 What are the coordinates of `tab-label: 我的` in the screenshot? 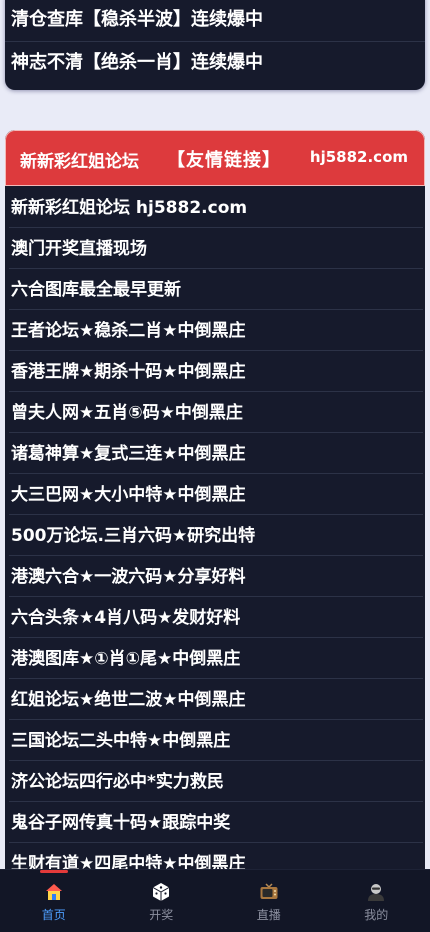 It's located at (376, 915).